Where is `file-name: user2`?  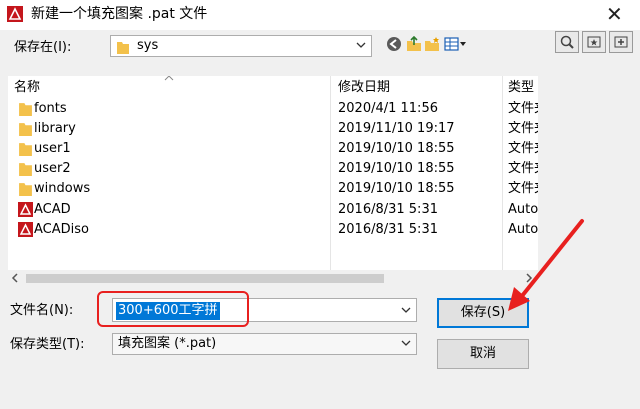 file-name: user2 is located at coordinates (52, 168).